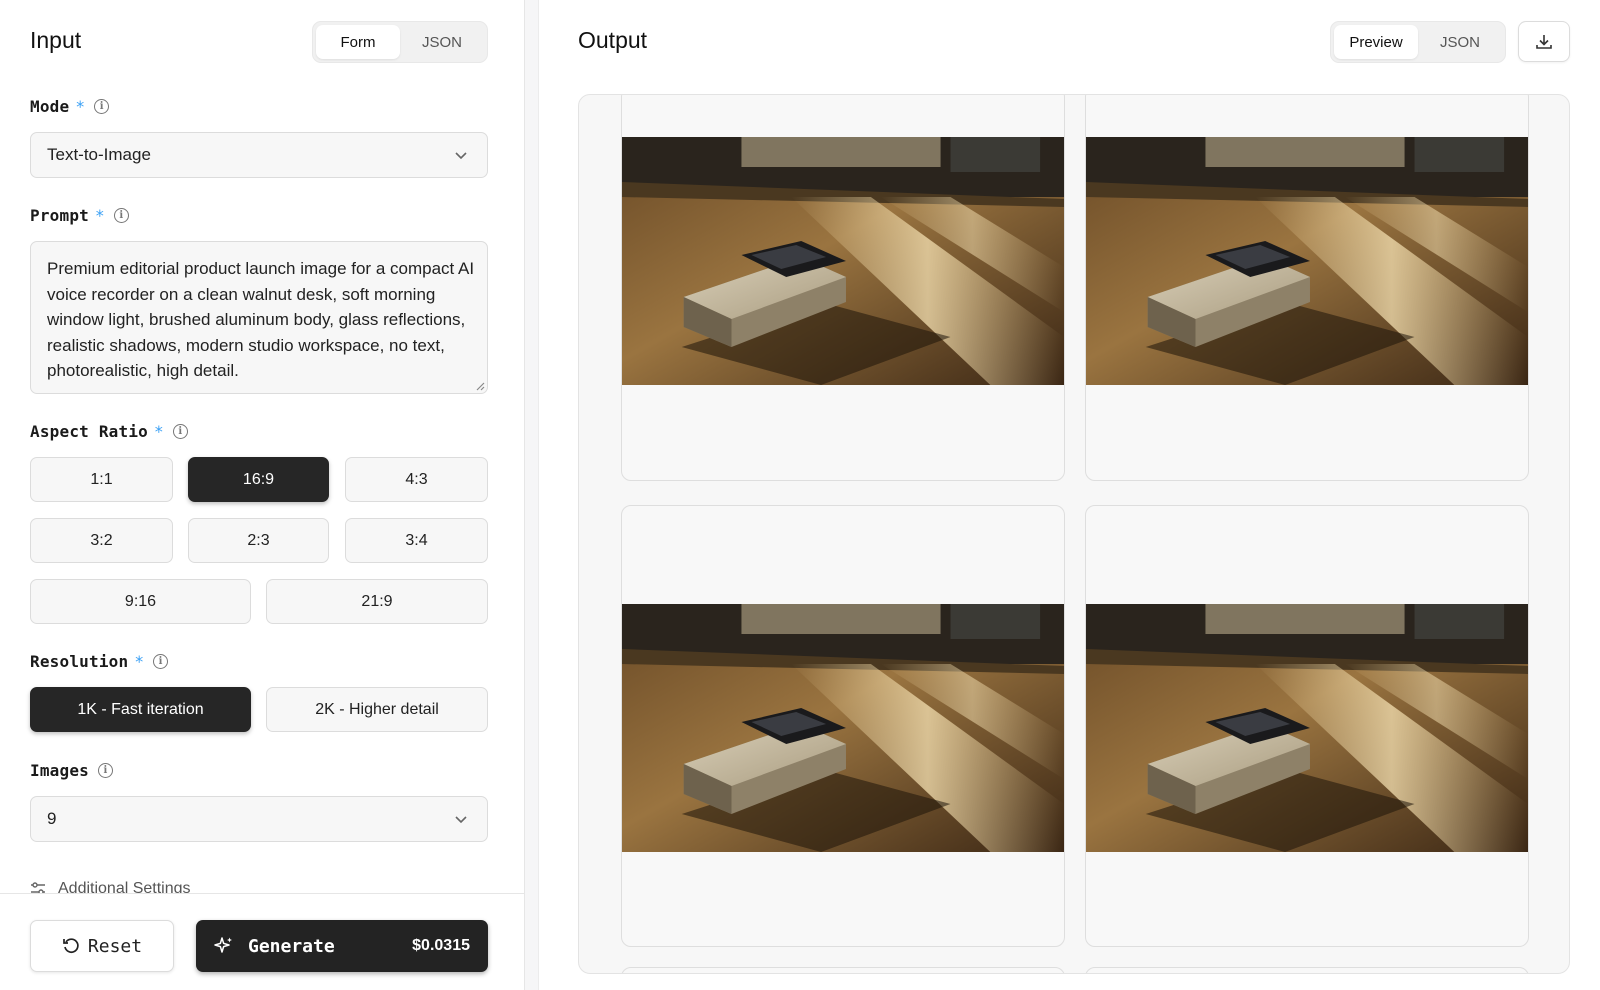  I want to click on sparkle-icon, so click(223, 945).